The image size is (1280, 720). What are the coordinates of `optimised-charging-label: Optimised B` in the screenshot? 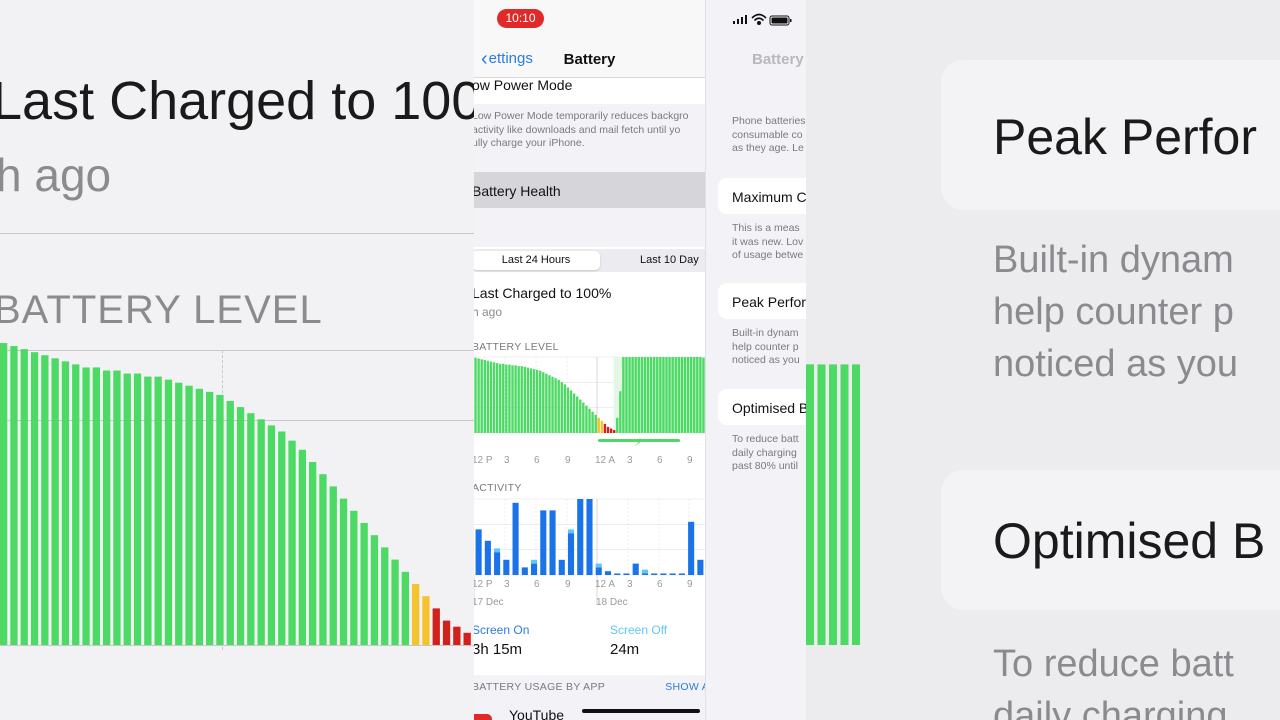 It's located at (769, 408).